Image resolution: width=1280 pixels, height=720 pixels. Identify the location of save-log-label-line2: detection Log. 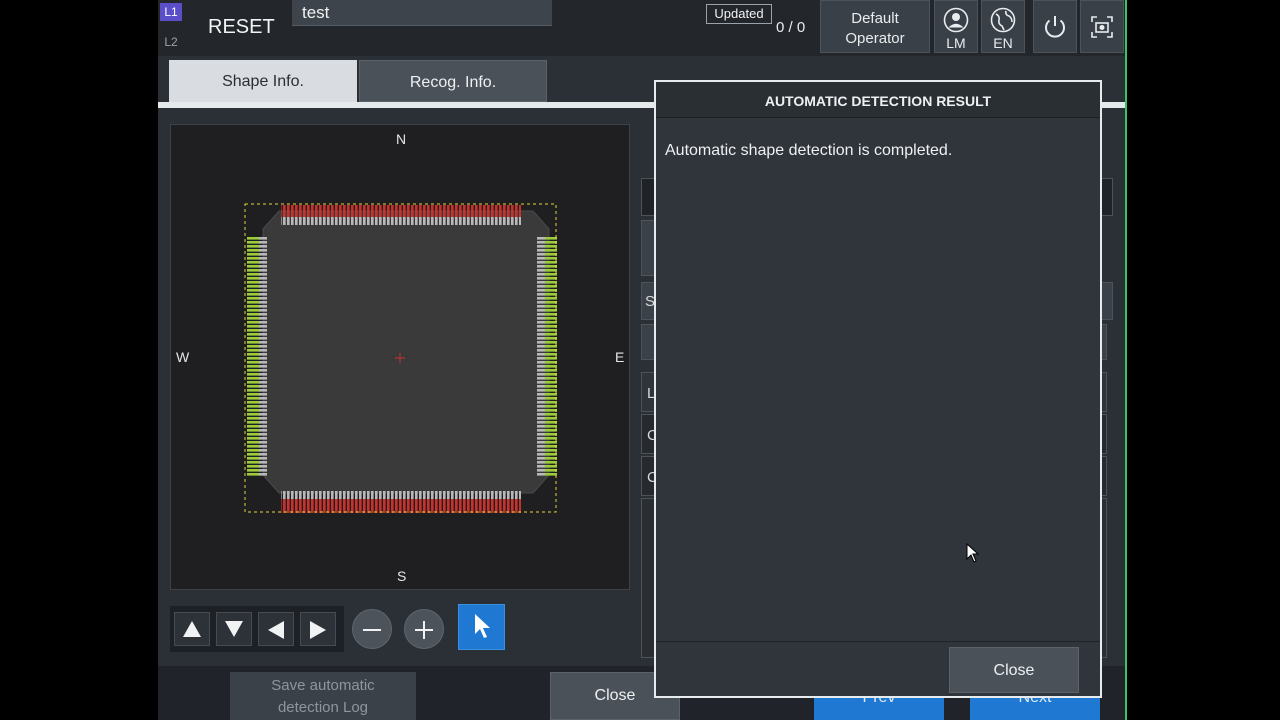
(323, 707).